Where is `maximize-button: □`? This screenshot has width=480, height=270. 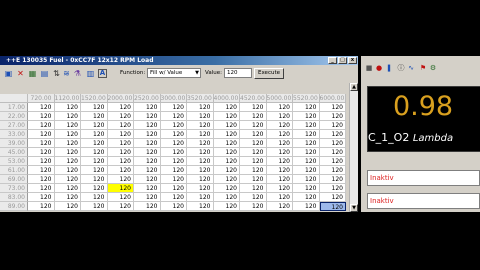 maximize-button: □ is located at coordinates (342, 60).